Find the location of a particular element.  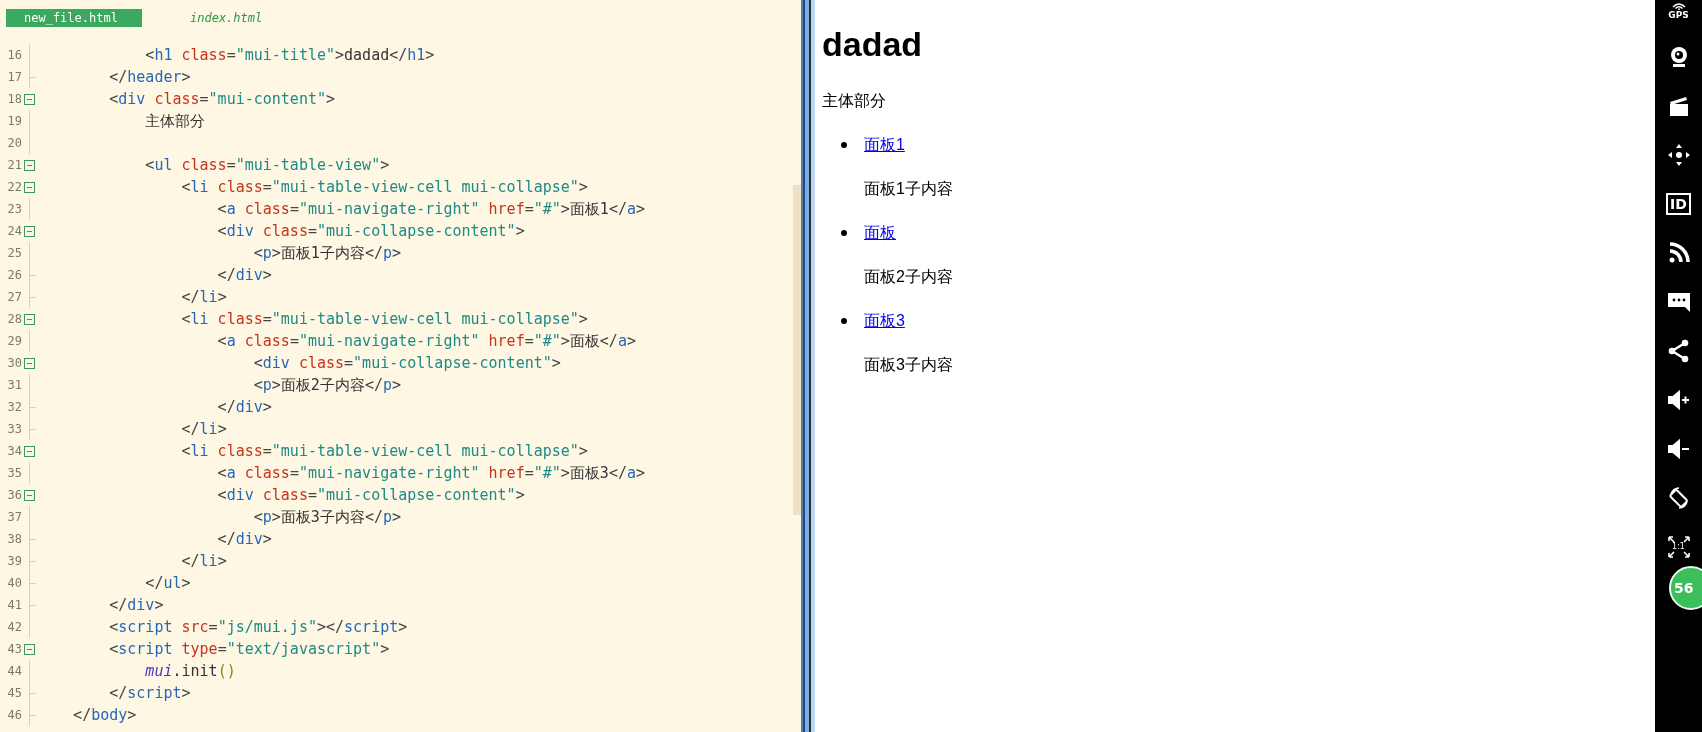

line-number: 42 is located at coordinates (14, 627).